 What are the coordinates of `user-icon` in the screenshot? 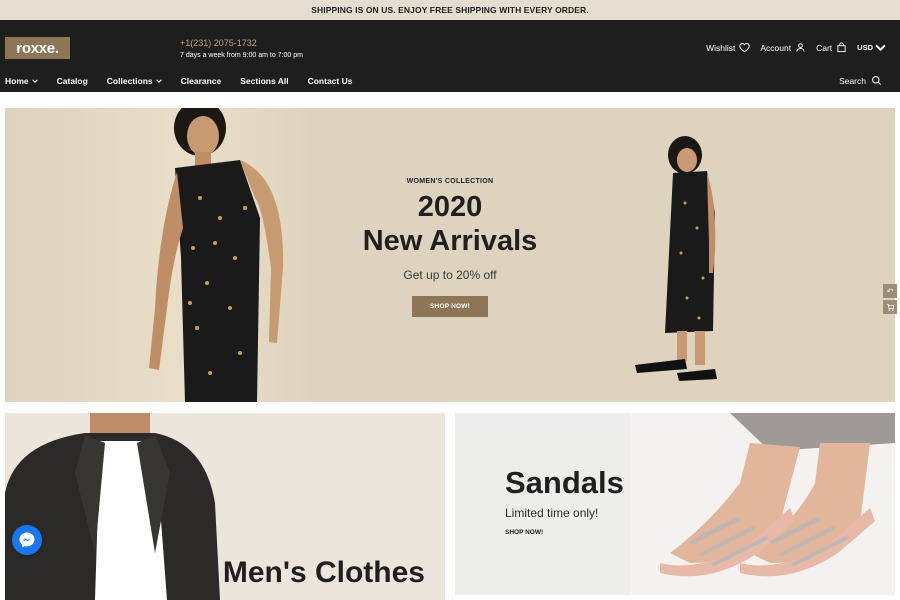 It's located at (800, 47).